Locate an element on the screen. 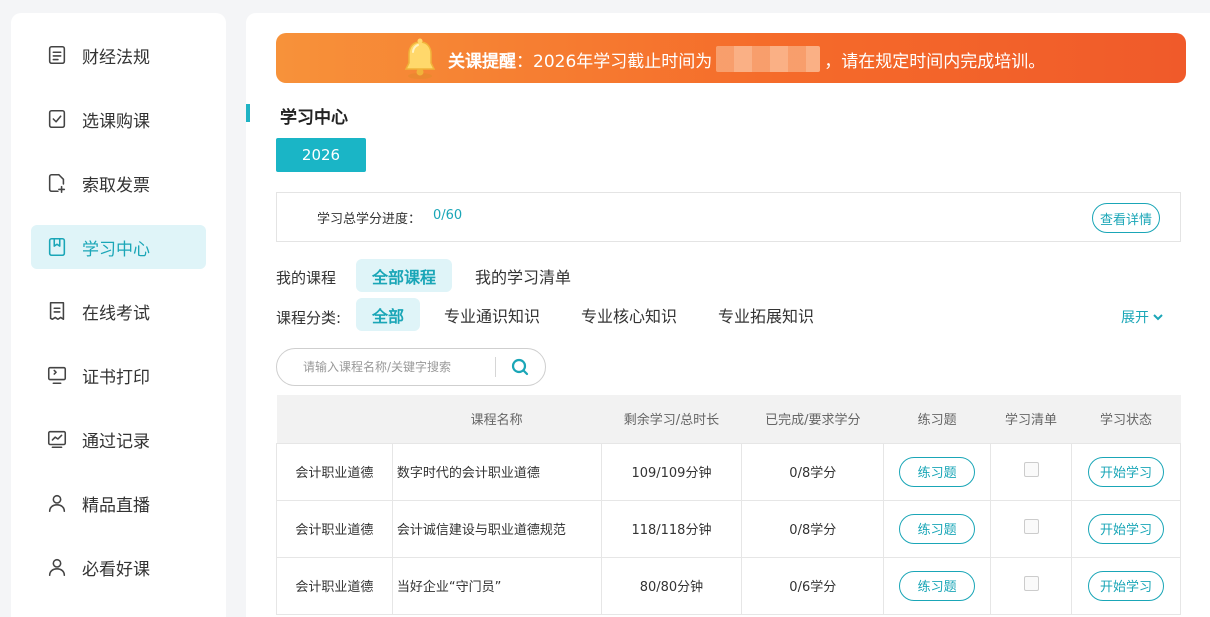  sidebar-item-pass-records: 通过记录 is located at coordinates (118, 439).